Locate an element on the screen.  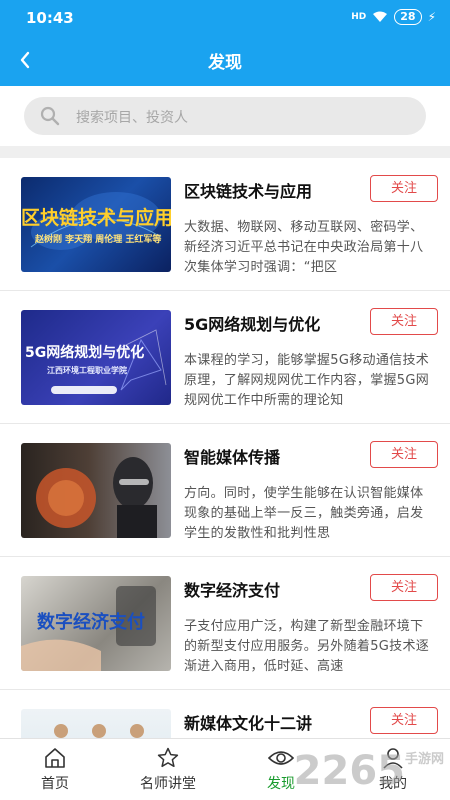
course-thumbnail: 5G网络规划与优化 江西环境工程职业学院 is located at coordinates (96, 357).